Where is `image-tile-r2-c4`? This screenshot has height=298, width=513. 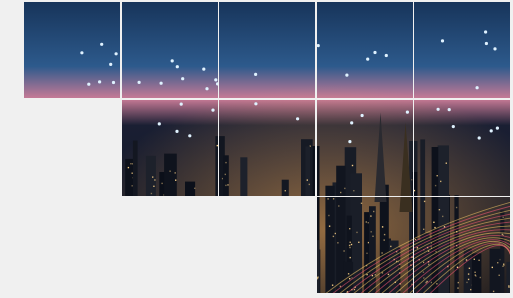
image-tile-r2-c4 is located at coordinates (364, 147).